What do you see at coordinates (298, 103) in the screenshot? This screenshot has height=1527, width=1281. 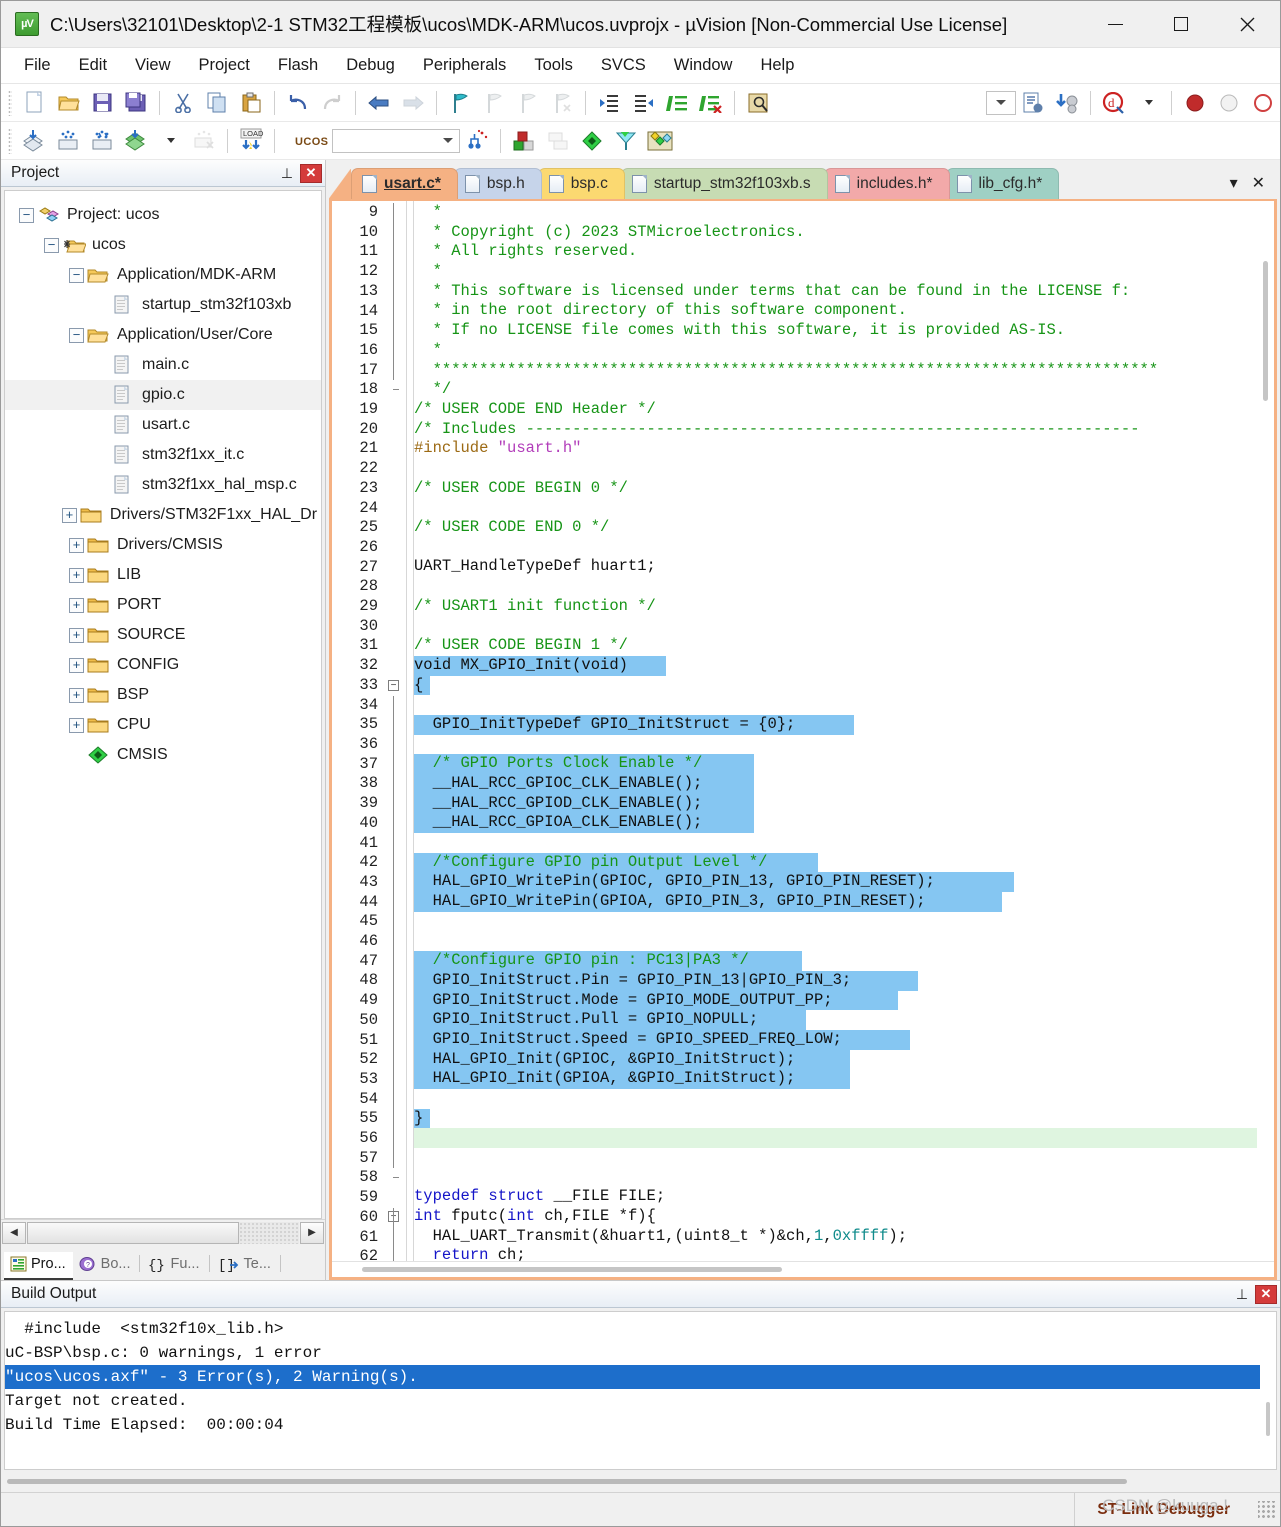 I see `undo-icon` at bounding box center [298, 103].